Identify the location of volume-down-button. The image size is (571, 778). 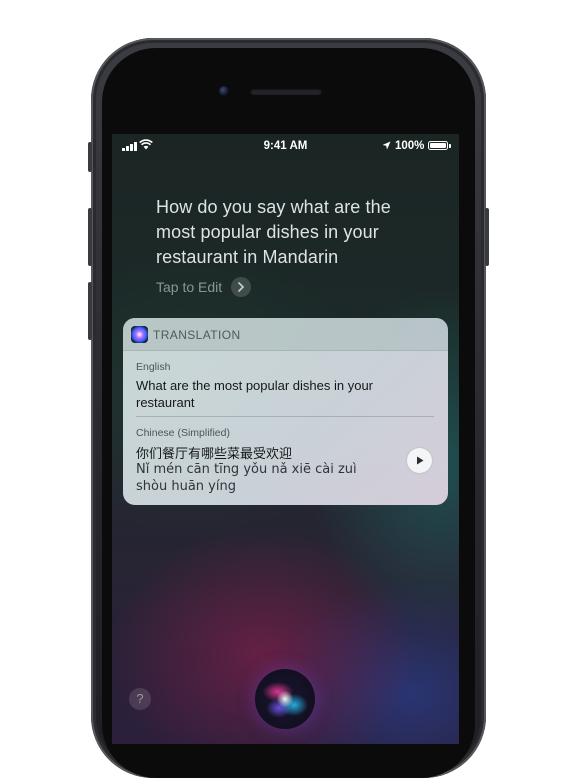
(90, 311).